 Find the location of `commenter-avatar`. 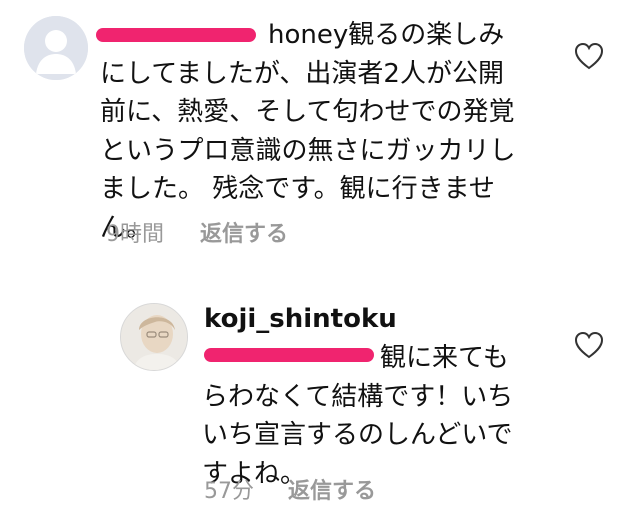

commenter-avatar is located at coordinates (56, 48).